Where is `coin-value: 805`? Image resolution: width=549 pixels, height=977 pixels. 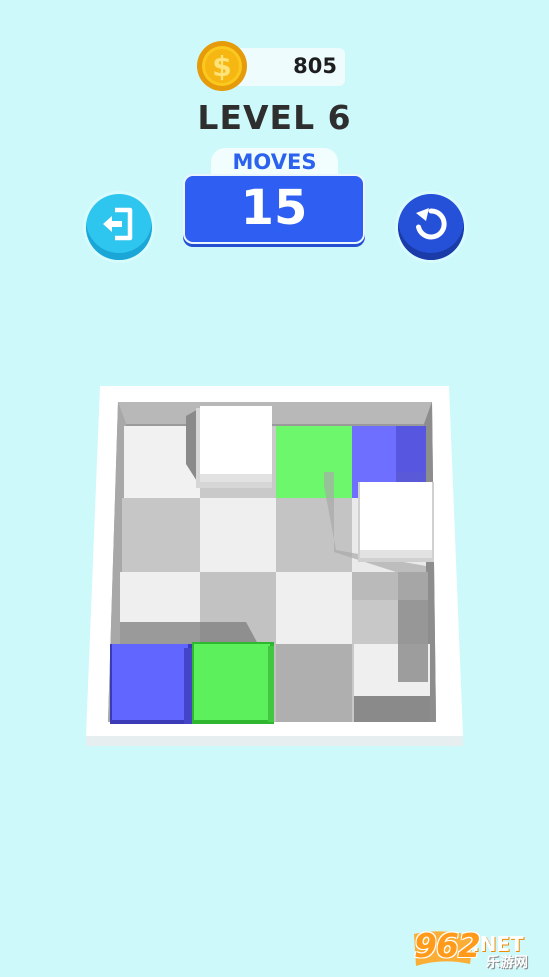 coin-value: 805 is located at coordinates (315, 66).